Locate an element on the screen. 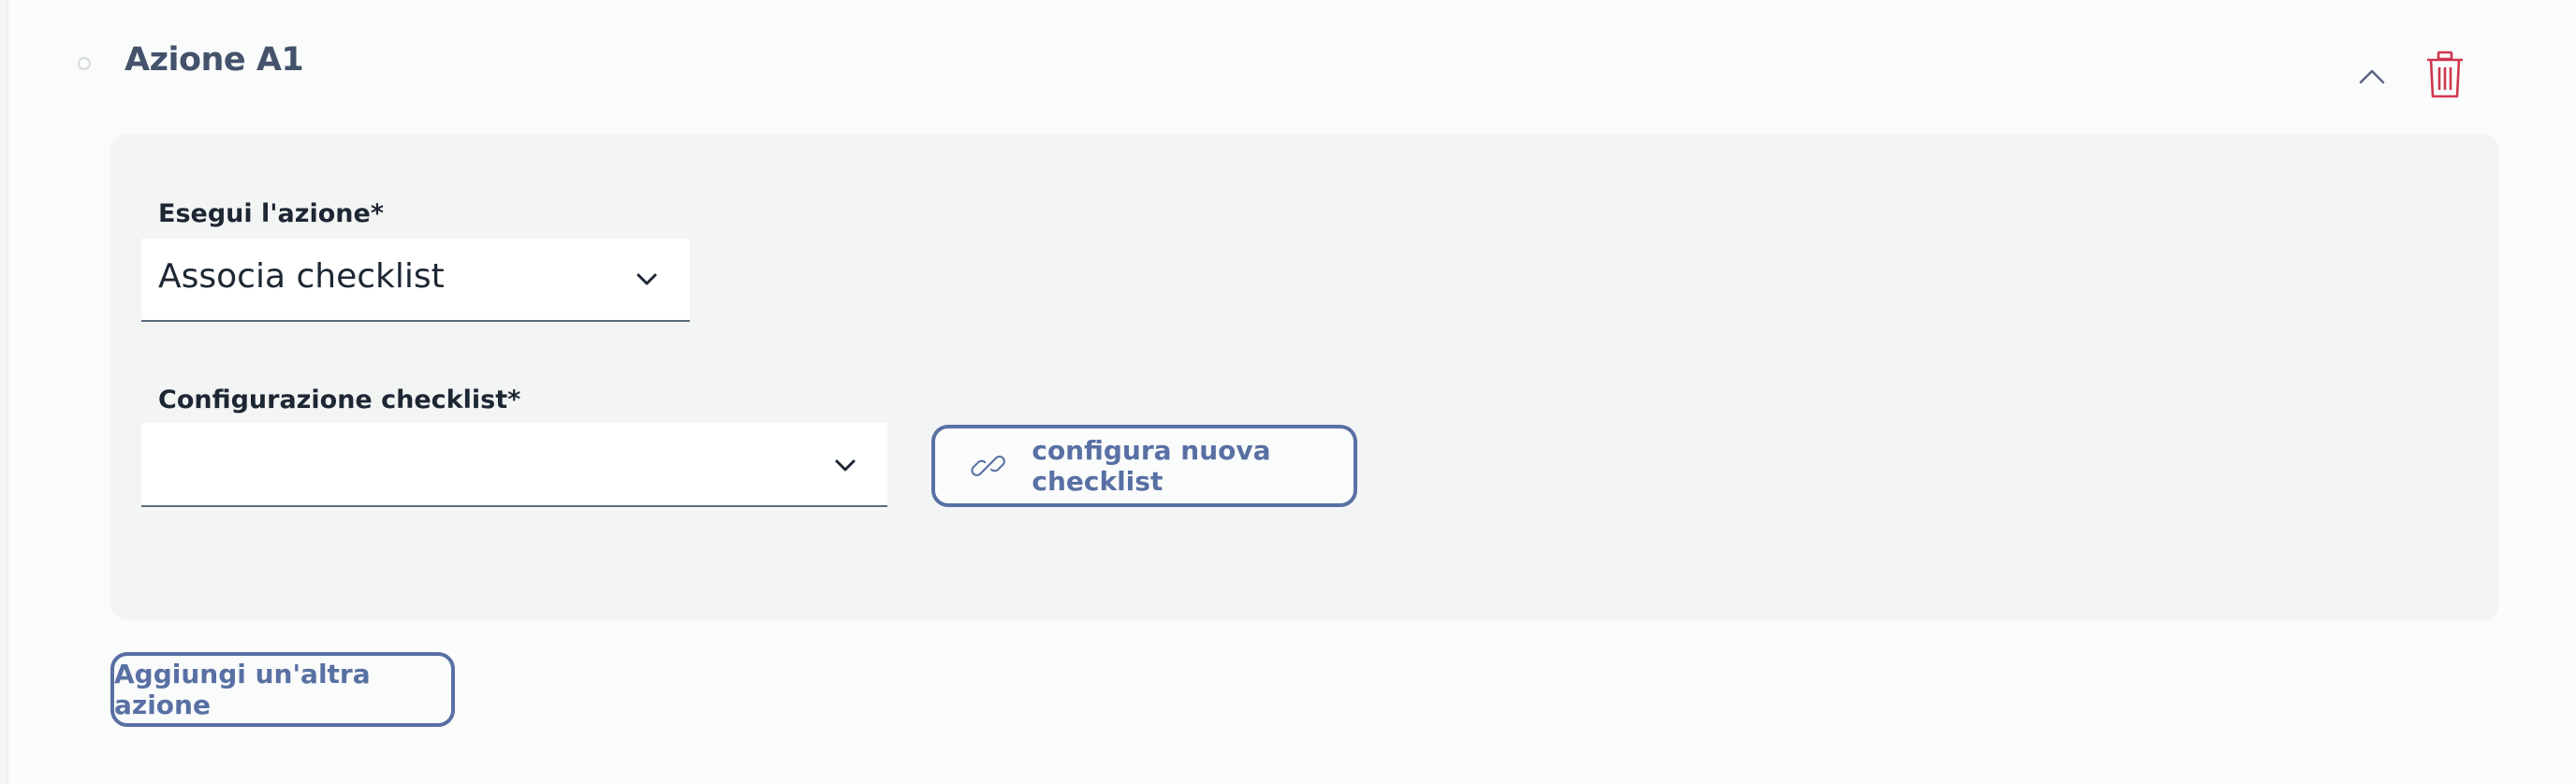 This screenshot has width=2576, height=784. add-another-action-button: Aggiungi un'altra azione is located at coordinates (282, 689).